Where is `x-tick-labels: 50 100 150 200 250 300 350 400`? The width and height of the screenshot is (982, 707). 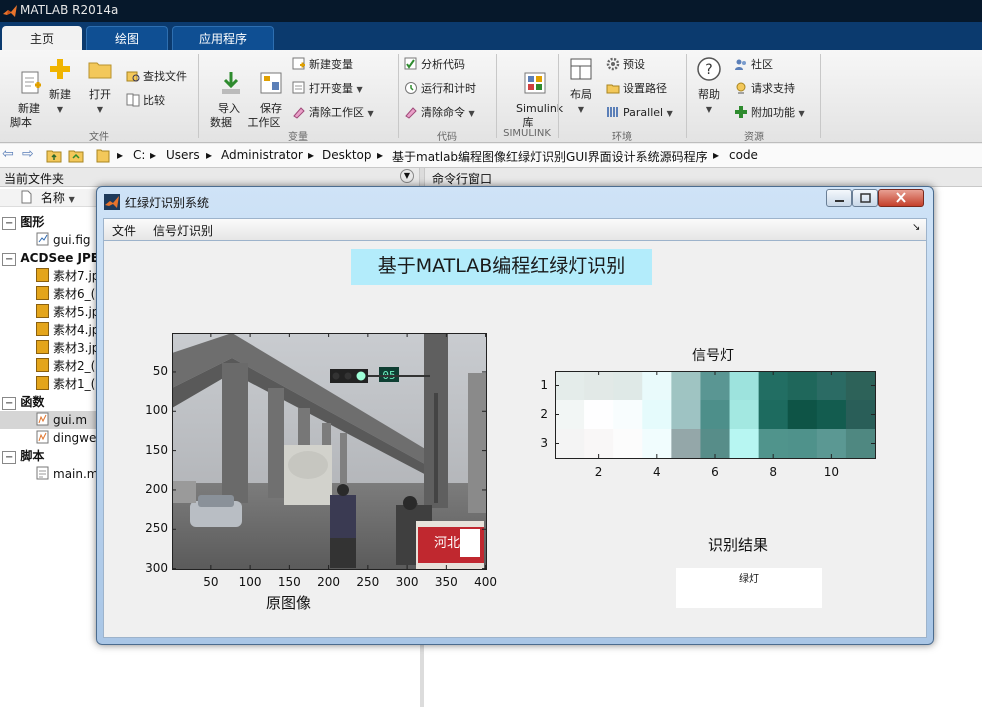 x-tick-labels: 50 100 150 200 250 300 350 400 is located at coordinates (337, 582).